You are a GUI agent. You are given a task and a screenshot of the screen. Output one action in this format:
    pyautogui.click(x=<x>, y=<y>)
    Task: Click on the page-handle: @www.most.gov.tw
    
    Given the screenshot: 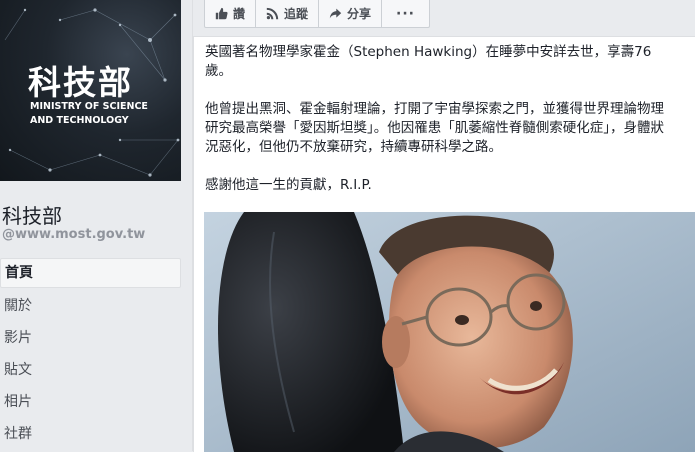 What is the action you would take?
    pyautogui.click(x=73, y=234)
    